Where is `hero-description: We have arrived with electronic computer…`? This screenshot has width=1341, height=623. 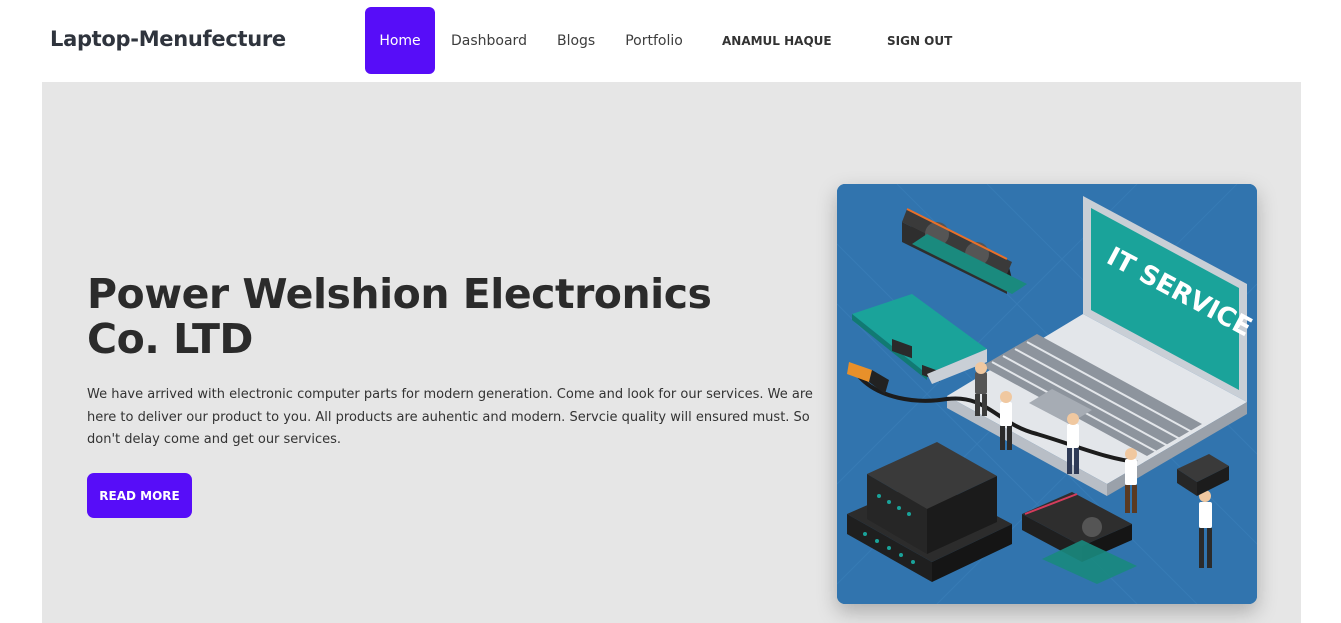 hero-description: We have arrived with electronic computer… is located at coordinates (450, 417).